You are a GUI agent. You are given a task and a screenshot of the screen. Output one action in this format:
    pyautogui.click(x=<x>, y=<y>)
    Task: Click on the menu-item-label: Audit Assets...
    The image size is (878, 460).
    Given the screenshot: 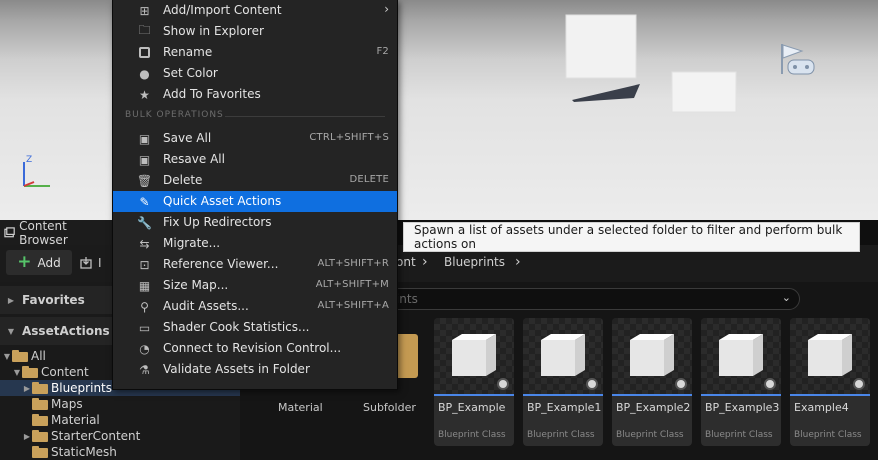 What is the action you would take?
    pyautogui.click(x=206, y=306)
    